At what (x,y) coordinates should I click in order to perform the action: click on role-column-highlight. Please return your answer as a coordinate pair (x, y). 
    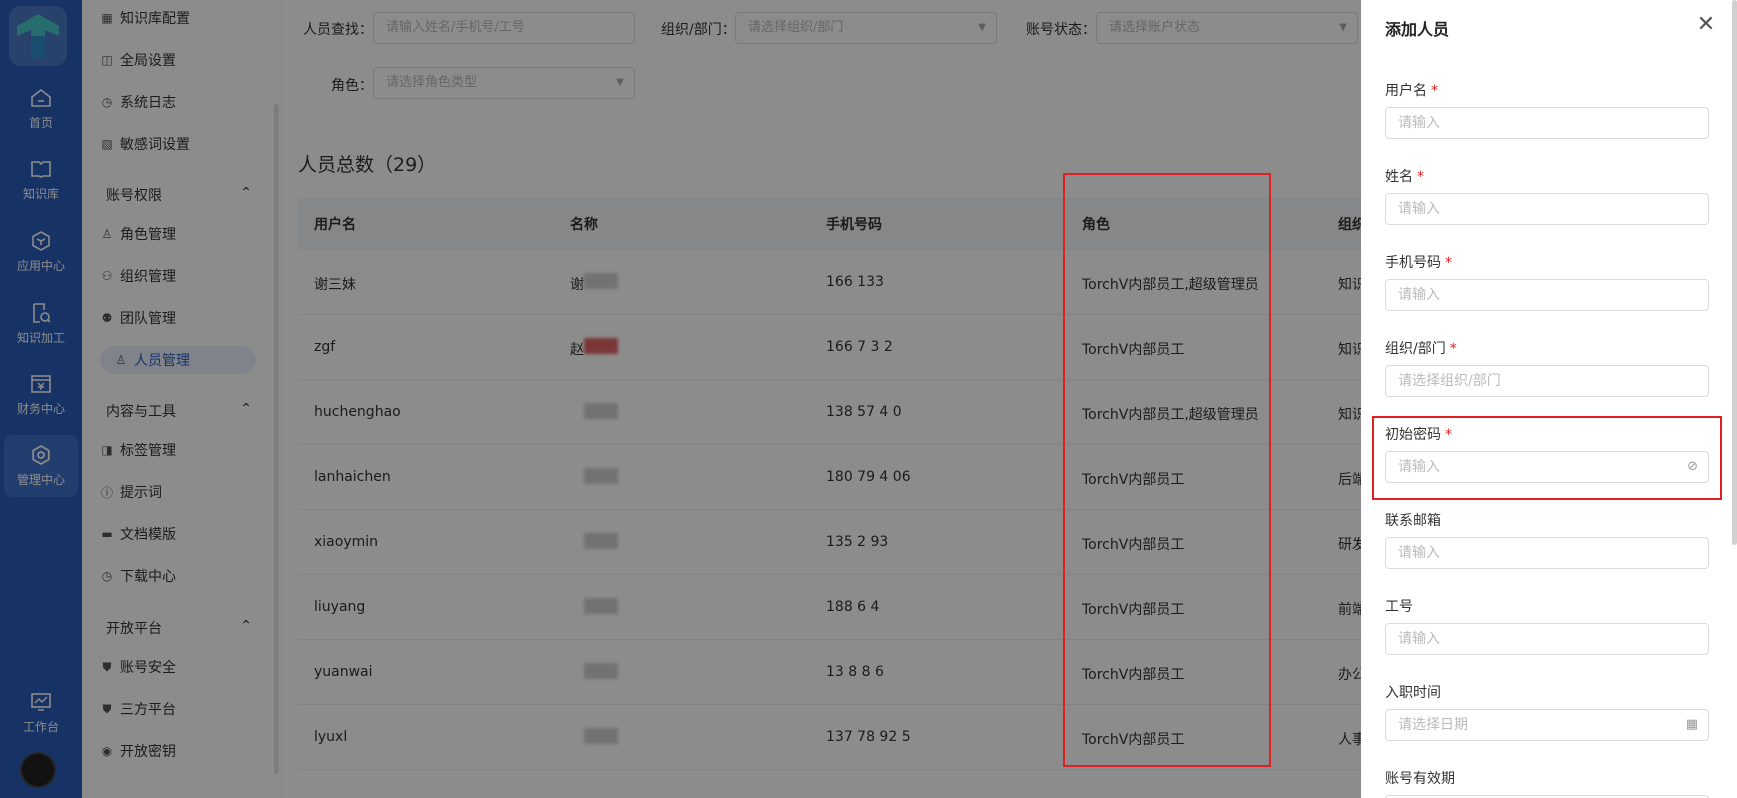
    Looking at the image, I should click on (1167, 470).